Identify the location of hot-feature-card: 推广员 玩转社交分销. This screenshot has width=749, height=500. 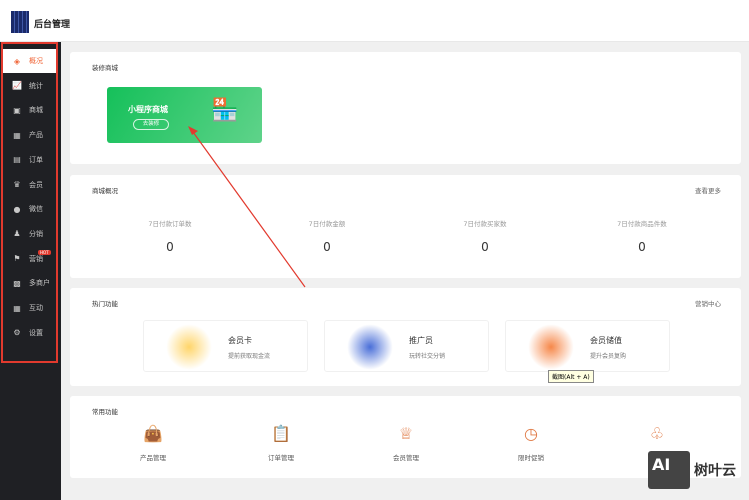
(406, 346).